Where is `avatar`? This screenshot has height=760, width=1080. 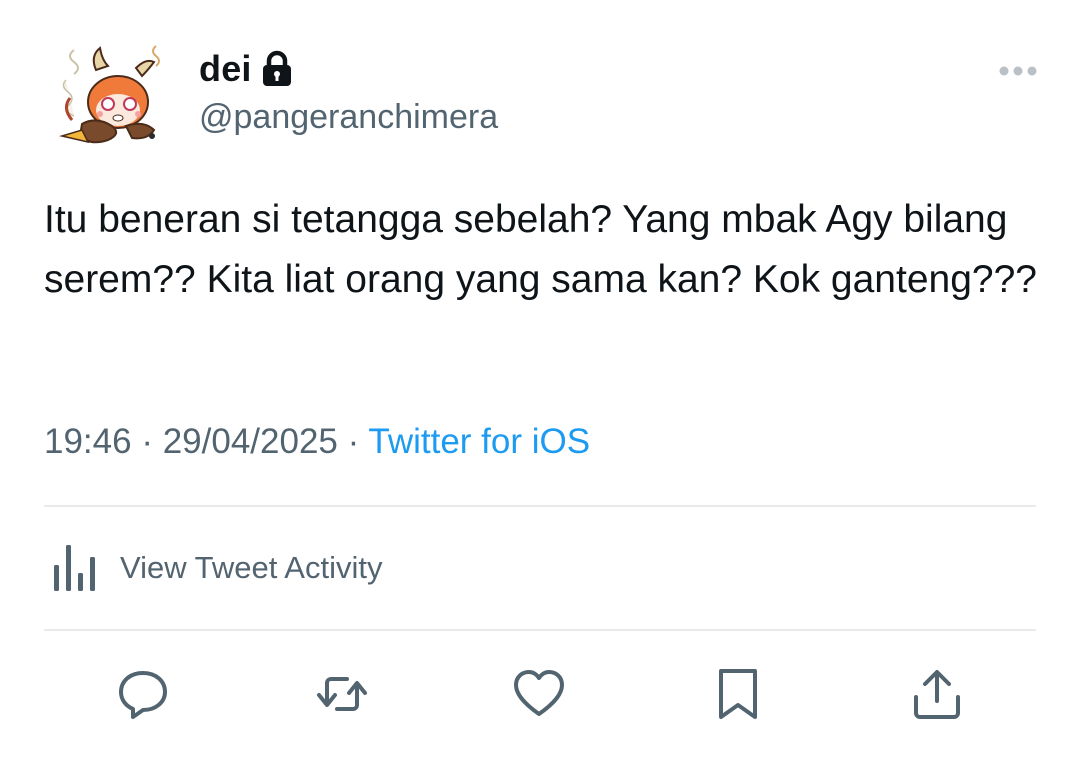
avatar is located at coordinates (111, 95).